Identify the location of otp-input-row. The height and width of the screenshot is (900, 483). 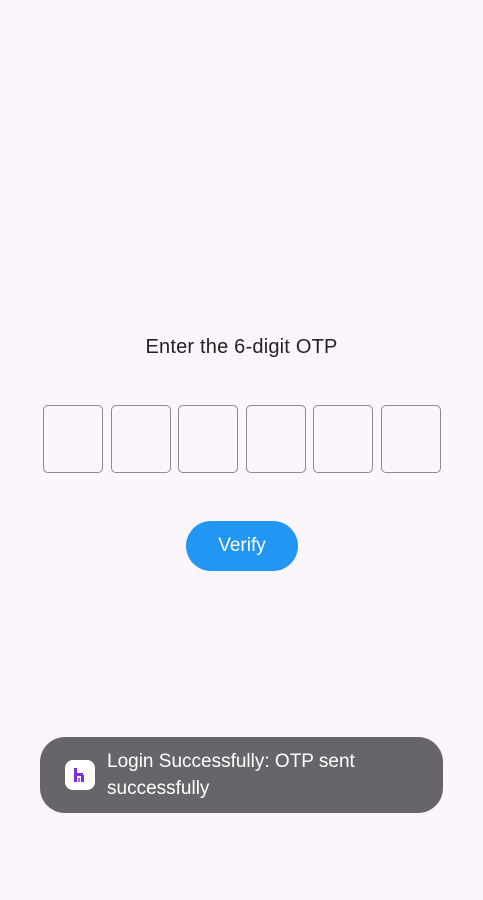
(242, 440).